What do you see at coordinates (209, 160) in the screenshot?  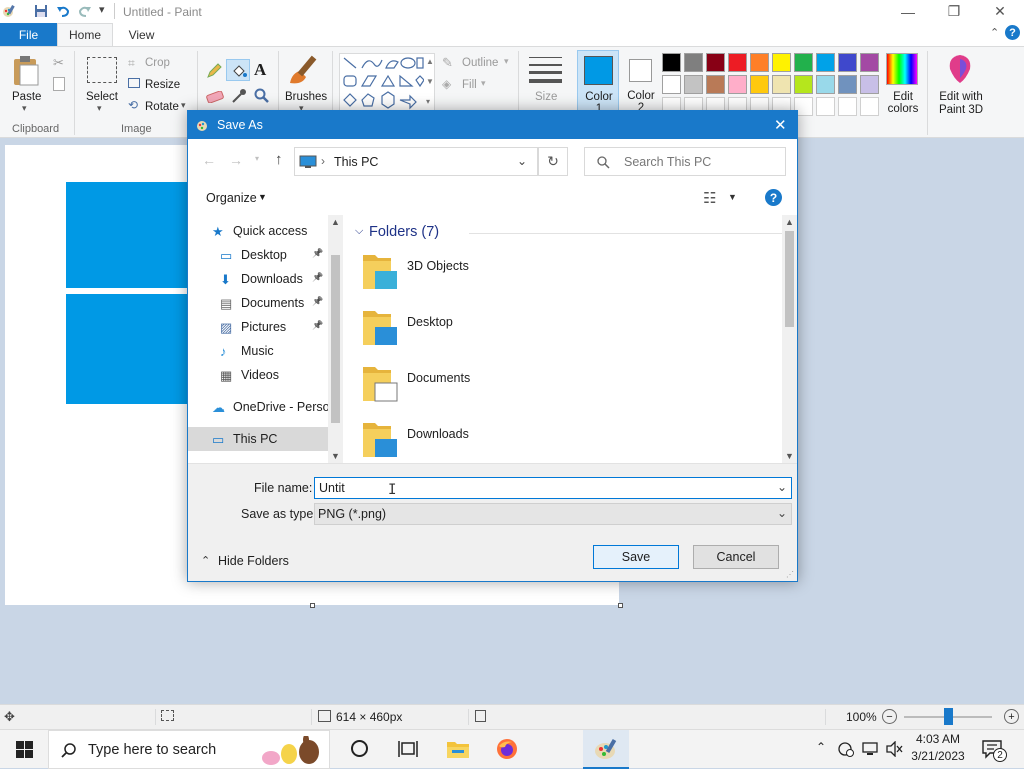 I see `back-icon: ←` at bounding box center [209, 160].